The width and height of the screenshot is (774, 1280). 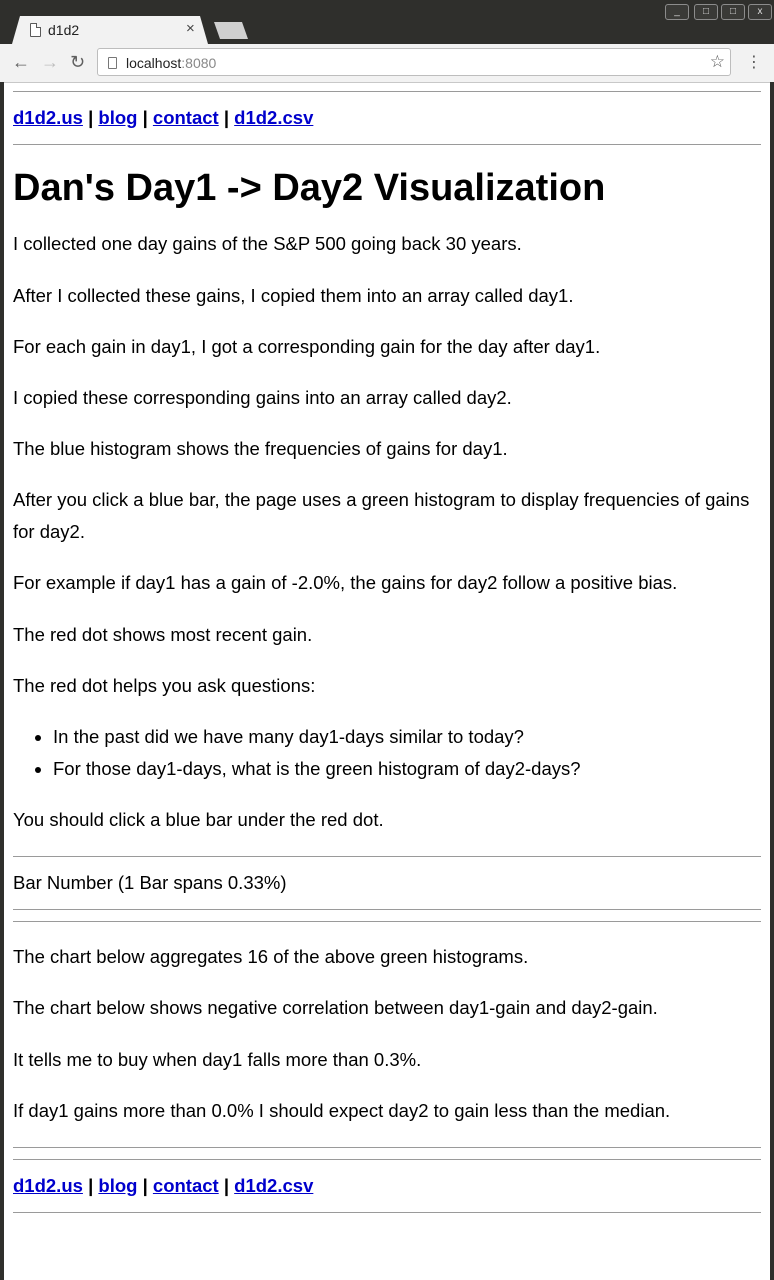 What do you see at coordinates (77, 62) in the screenshot?
I see `reload-icon: ↻` at bounding box center [77, 62].